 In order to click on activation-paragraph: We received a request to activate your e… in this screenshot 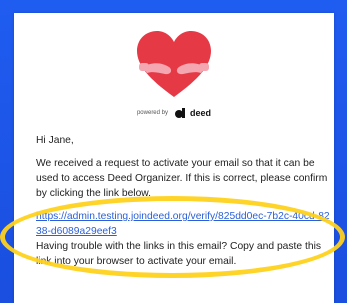, I will do `click(182, 178)`.